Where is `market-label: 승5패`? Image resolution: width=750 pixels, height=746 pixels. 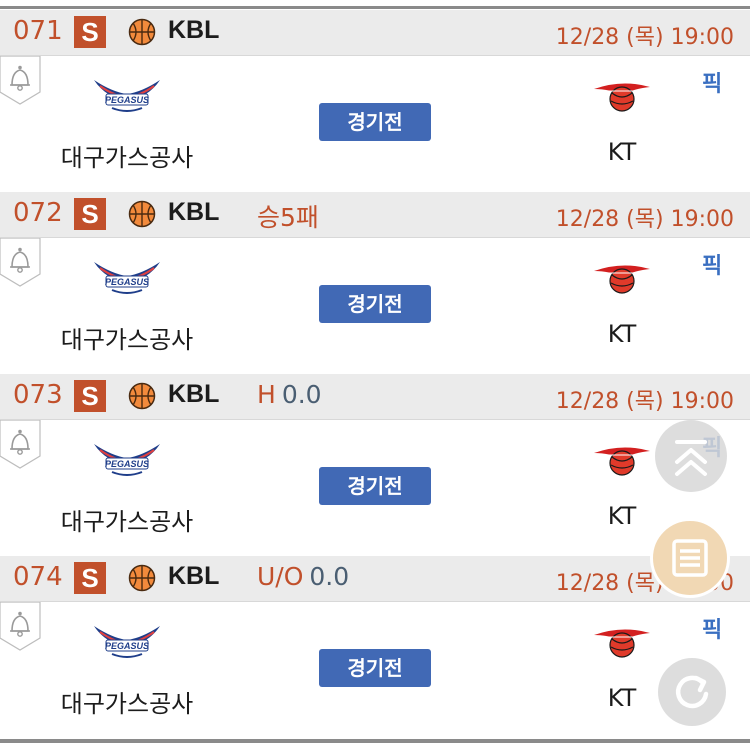
market-label: 승5패 is located at coordinates (291, 216).